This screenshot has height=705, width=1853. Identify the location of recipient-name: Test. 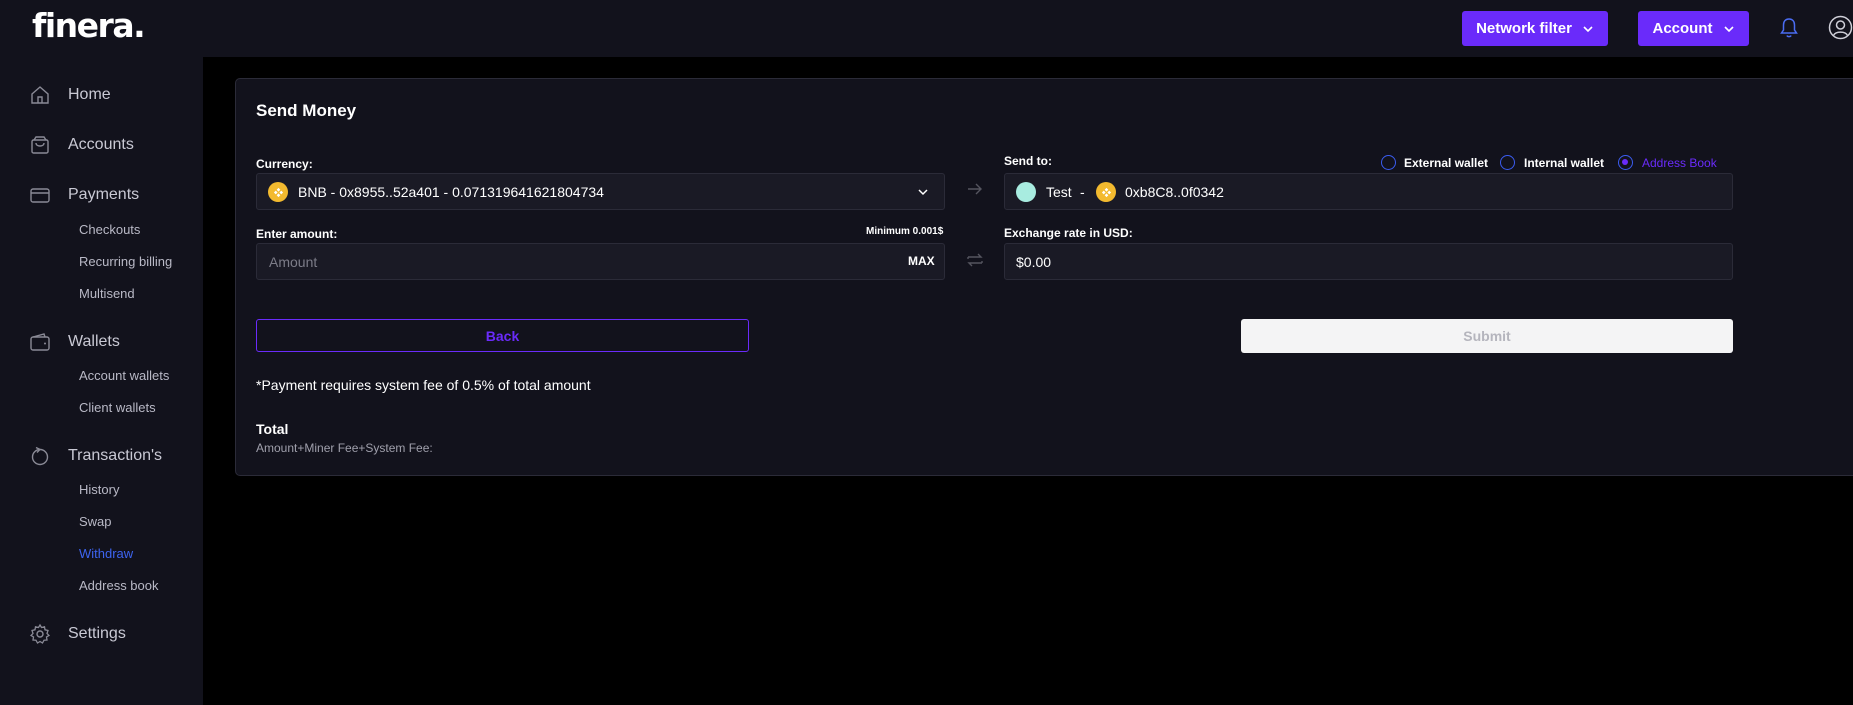
(1059, 192).